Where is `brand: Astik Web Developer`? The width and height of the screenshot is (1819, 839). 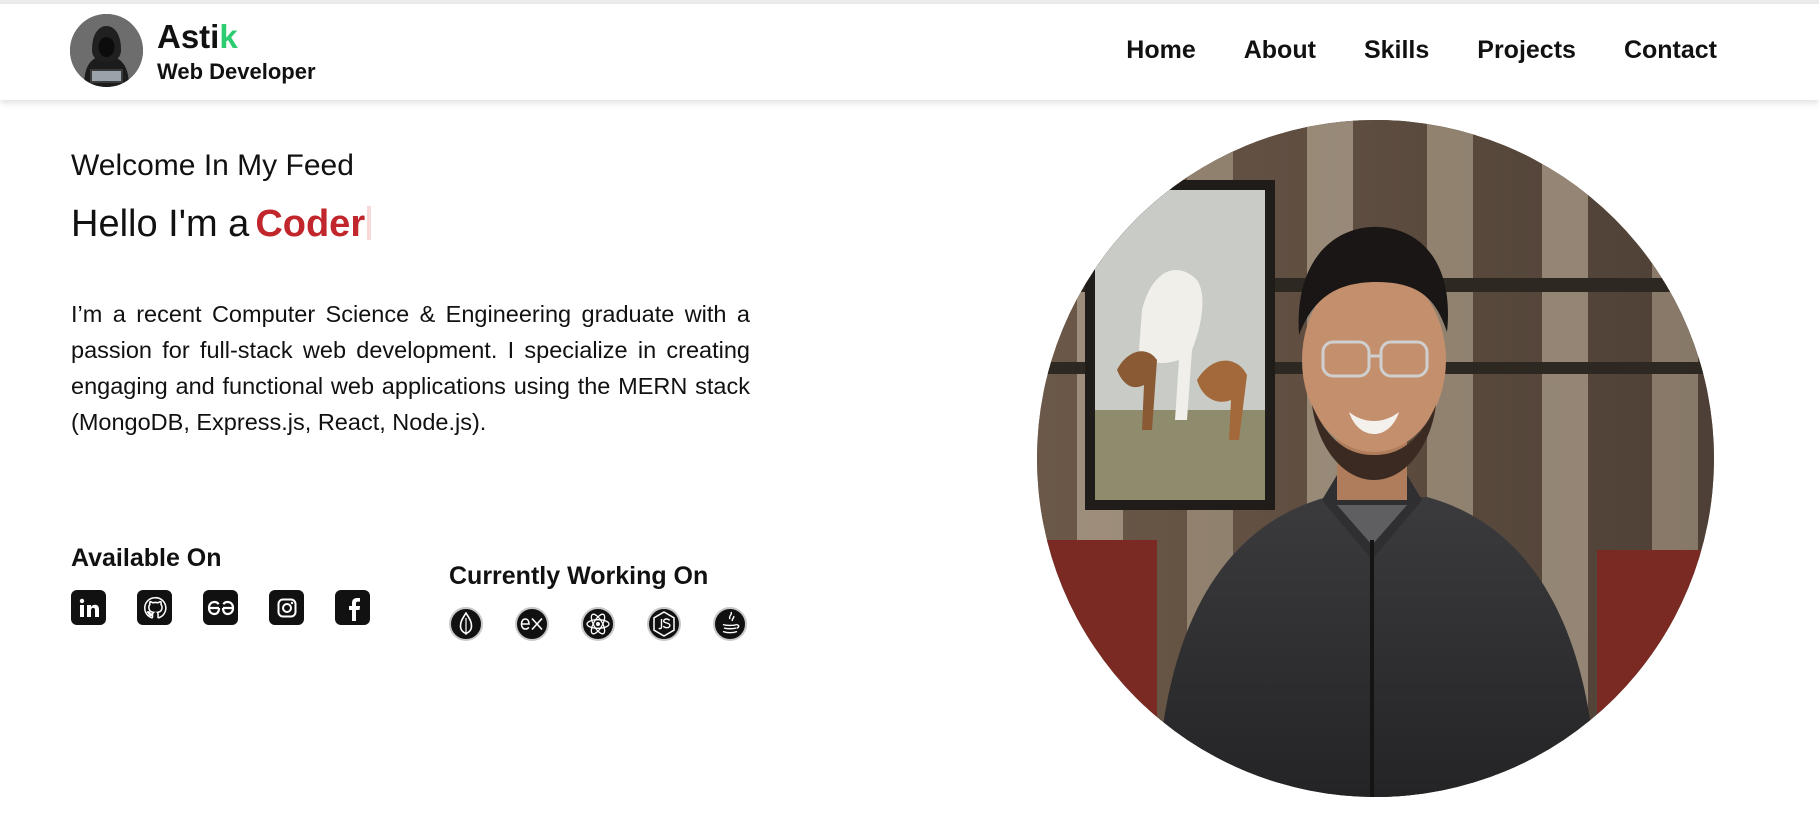 brand: Astik Web Developer is located at coordinates (193, 50).